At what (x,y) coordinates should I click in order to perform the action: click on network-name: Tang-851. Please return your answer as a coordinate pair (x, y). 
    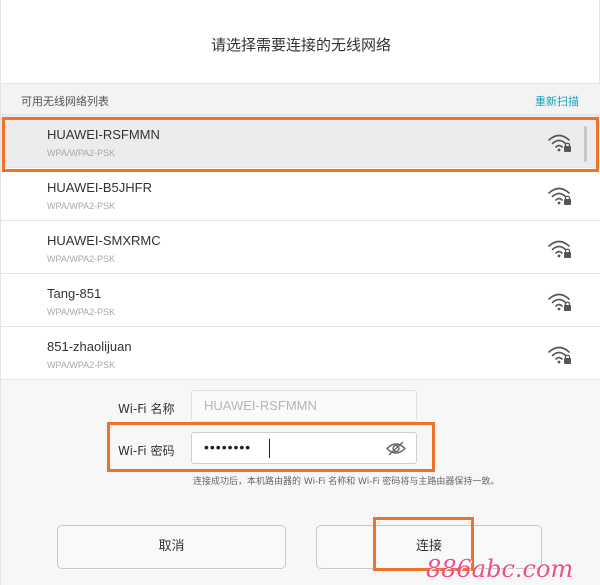
    Looking at the image, I should click on (74, 293).